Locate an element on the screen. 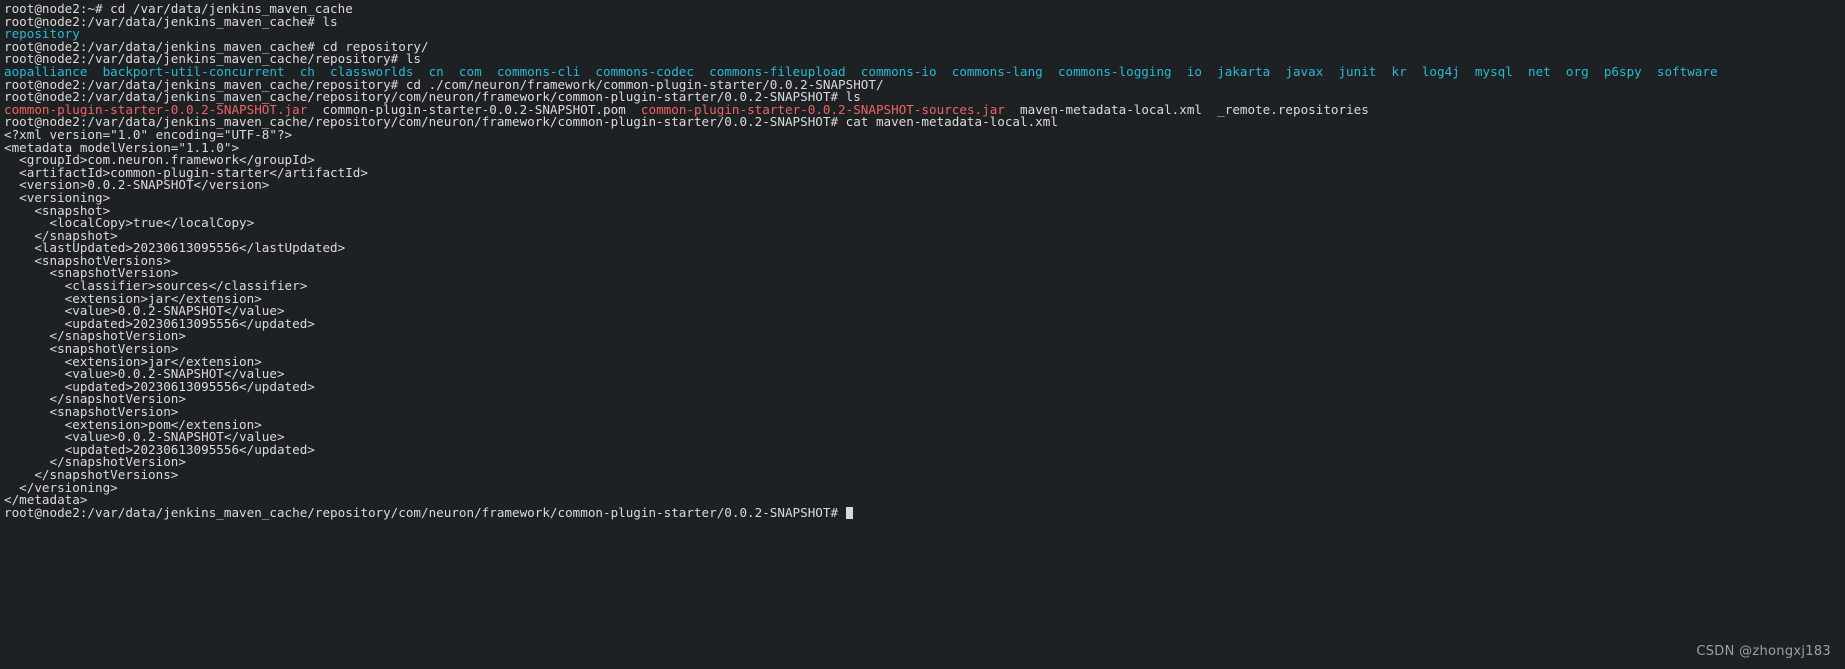 The height and width of the screenshot is (669, 1845). terminal-cursor is located at coordinates (849, 512).